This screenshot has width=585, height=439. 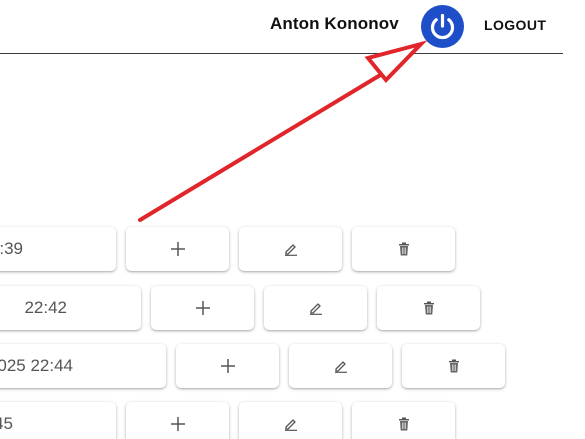 I want to click on top-bar: Anton Kononov LOGOUT, so click(x=281, y=27).